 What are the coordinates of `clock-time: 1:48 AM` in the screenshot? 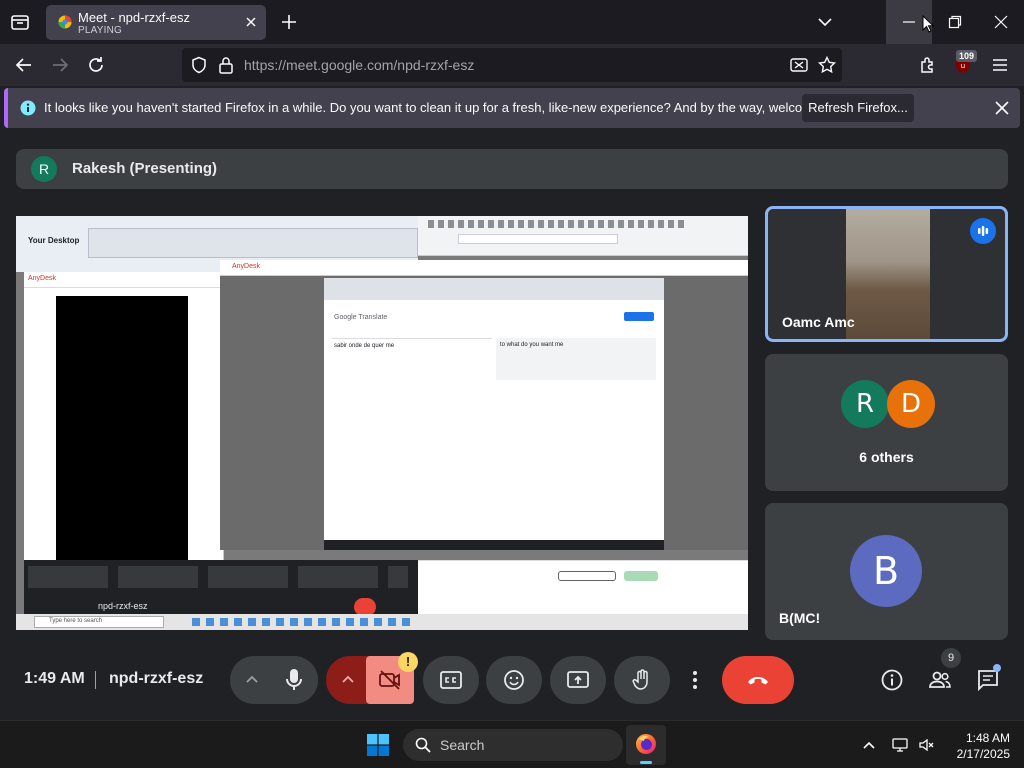 It's located at (987, 738).